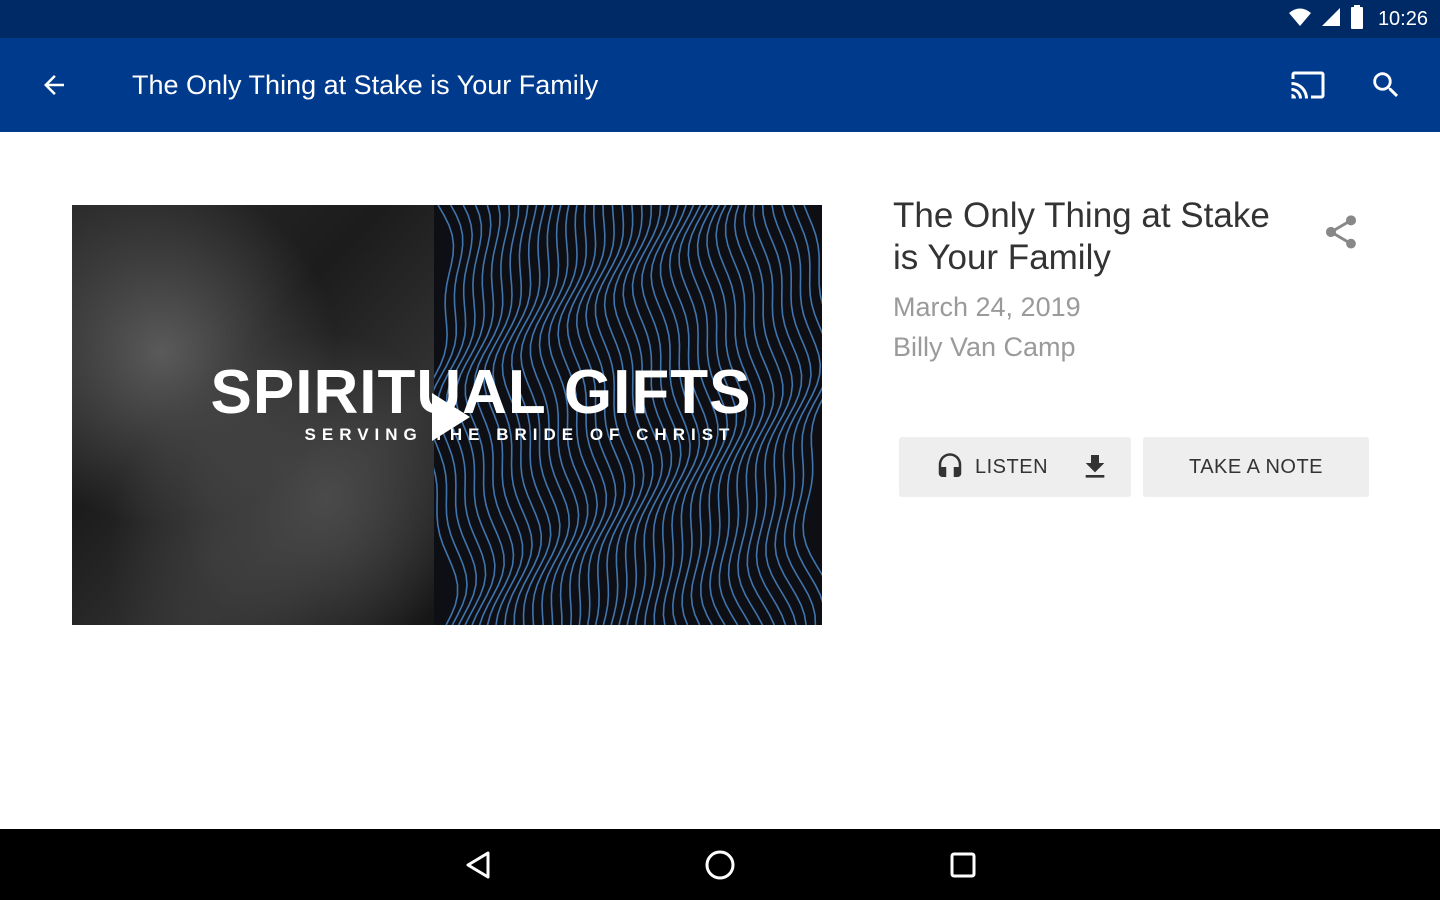 Image resolution: width=1440 pixels, height=900 pixels. I want to click on listen-label: LISTEN, so click(1012, 467).